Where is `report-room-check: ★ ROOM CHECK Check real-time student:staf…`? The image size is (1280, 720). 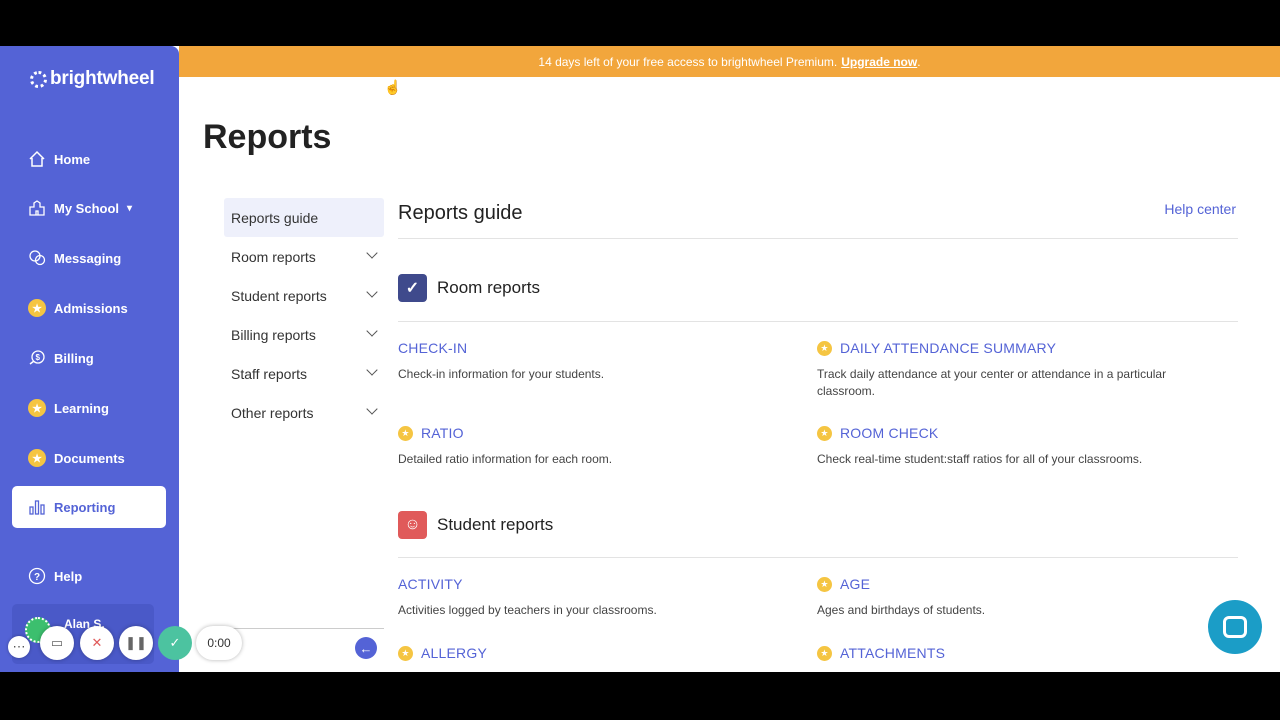 report-room-check: ★ ROOM CHECK Check real-time student:staf… is located at coordinates (1012, 446).